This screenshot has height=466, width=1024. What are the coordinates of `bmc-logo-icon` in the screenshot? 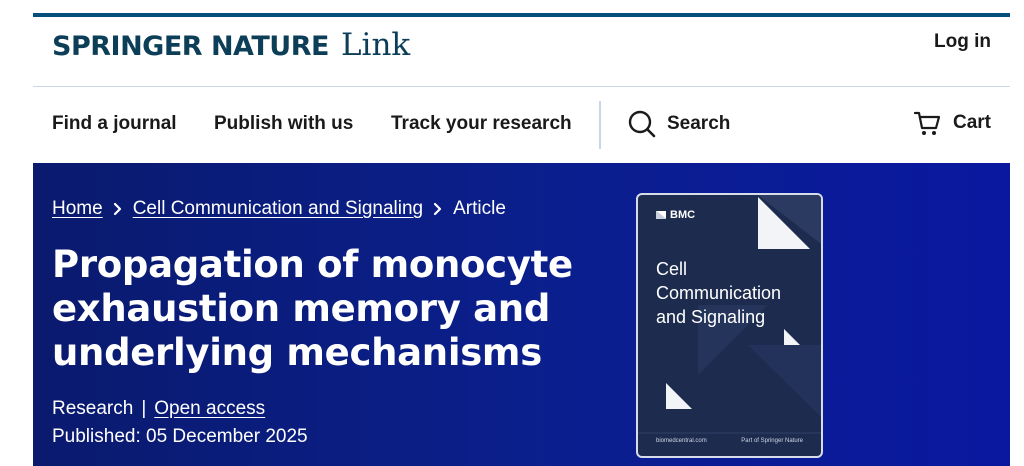 It's located at (661, 215).